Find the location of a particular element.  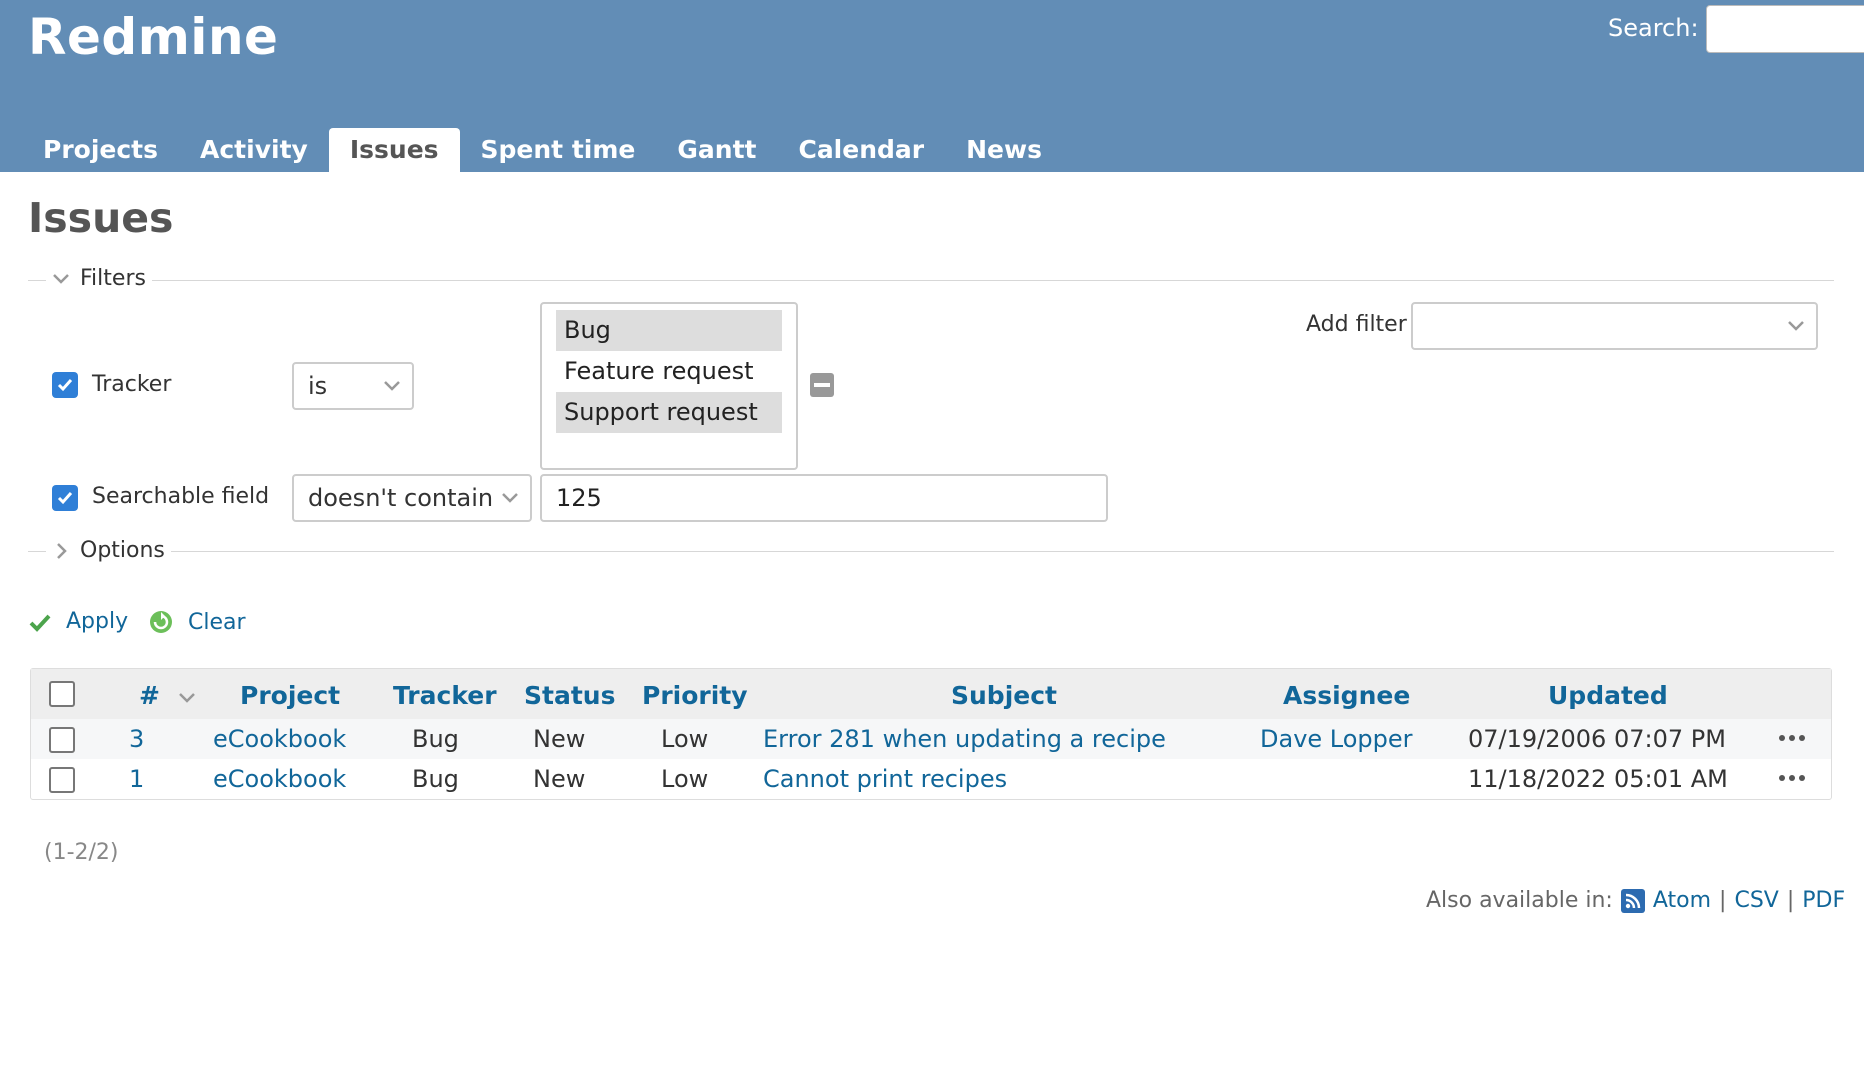

apply-button: Apply is located at coordinates (78, 621).